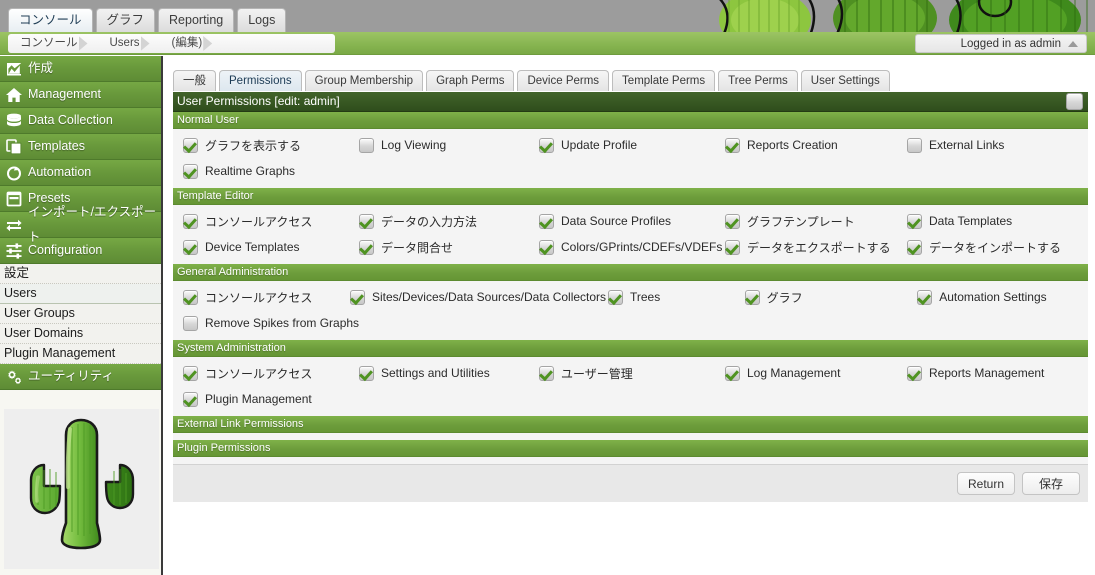  What do you see at coordinates (997, 373) in the screenshot?
I see `perm-reports-management: Reports Management` at bounding box center [997, 373].